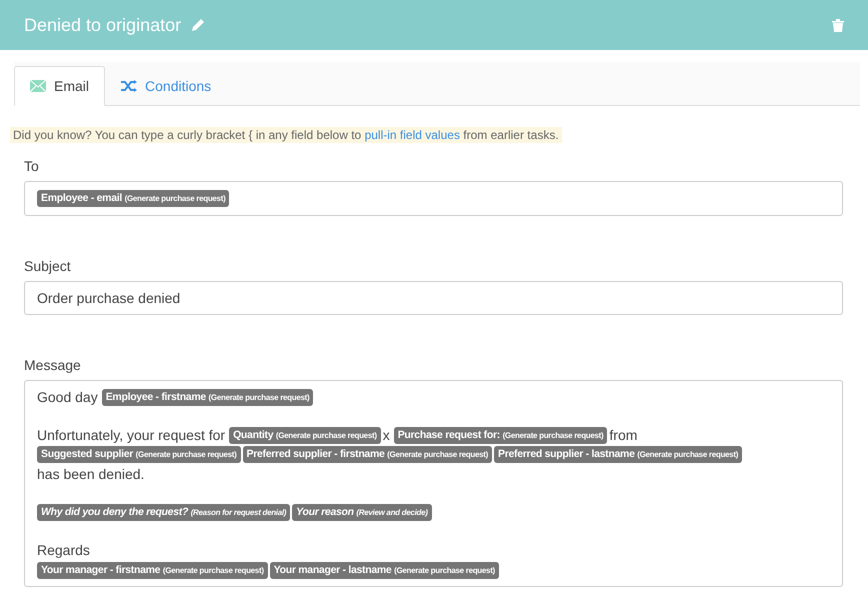  What do you see at coordinates (131, 434) in the screenshot?
I see `message-text: Unfortunately, your request for` at bounding box center [131, 434].